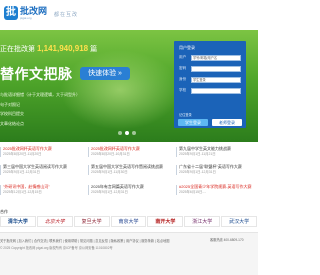 This screenshot has height=275, width=320. What do you see at coordinates (210, 166) in the screenshot?
I see `news-title: 广东省十二届"联盟杯"英语写作大赛` at bounding box center [210, 166].